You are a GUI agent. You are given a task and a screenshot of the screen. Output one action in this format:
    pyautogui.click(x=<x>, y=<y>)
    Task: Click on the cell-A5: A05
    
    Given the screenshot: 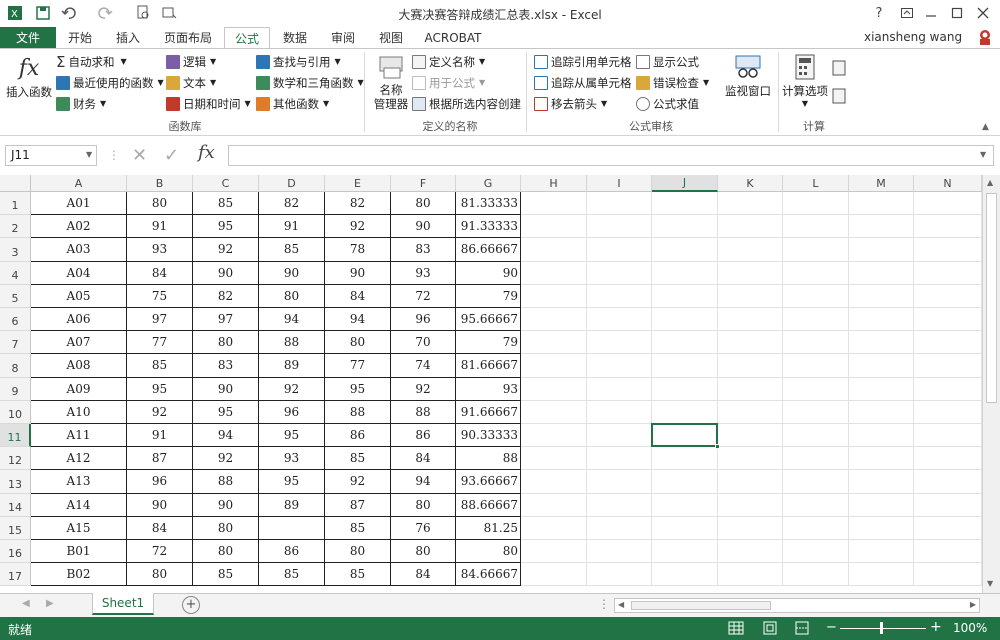 What is the action you would take?
    pyautogui.click(x=79, y=296)
    